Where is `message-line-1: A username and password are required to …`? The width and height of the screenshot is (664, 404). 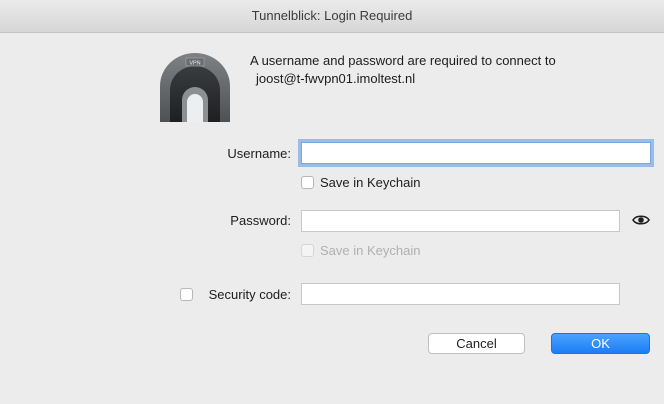
message-line-1: A username and password are required to … is located at coordinates (403, 60).